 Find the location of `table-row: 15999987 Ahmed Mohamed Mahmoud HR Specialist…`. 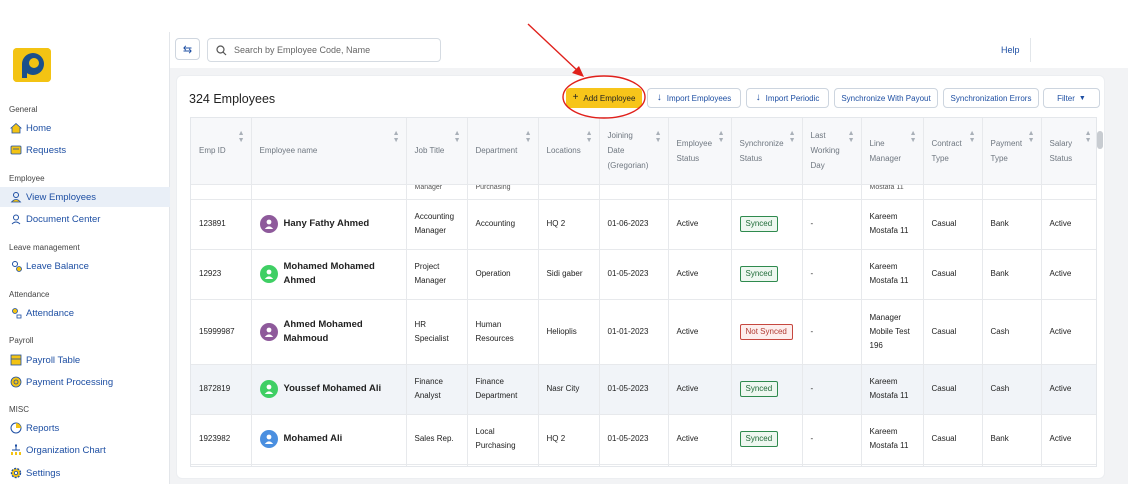

table-row: 15999987 Ahmed Mohamed Mahmoud HR Specialist… is located at coordinates (643, 331).